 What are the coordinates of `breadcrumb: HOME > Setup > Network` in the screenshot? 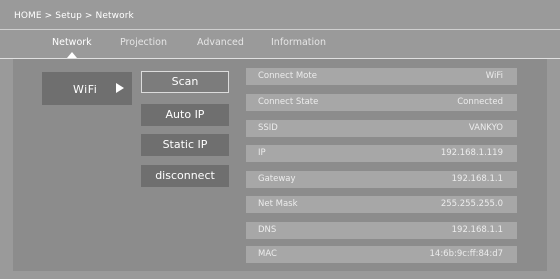 It's located at (74, 16).